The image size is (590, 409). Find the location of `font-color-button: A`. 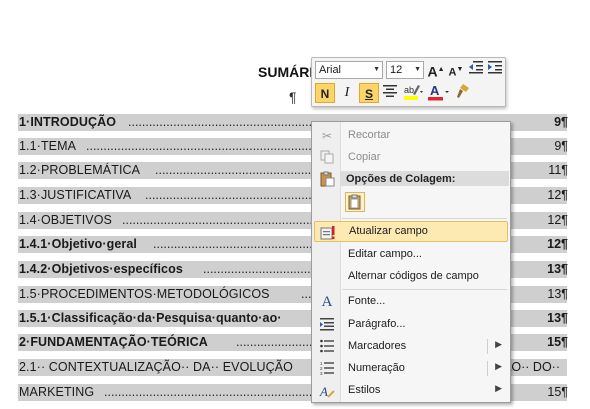

font-color-button: A is located at coordinates (438, 93).